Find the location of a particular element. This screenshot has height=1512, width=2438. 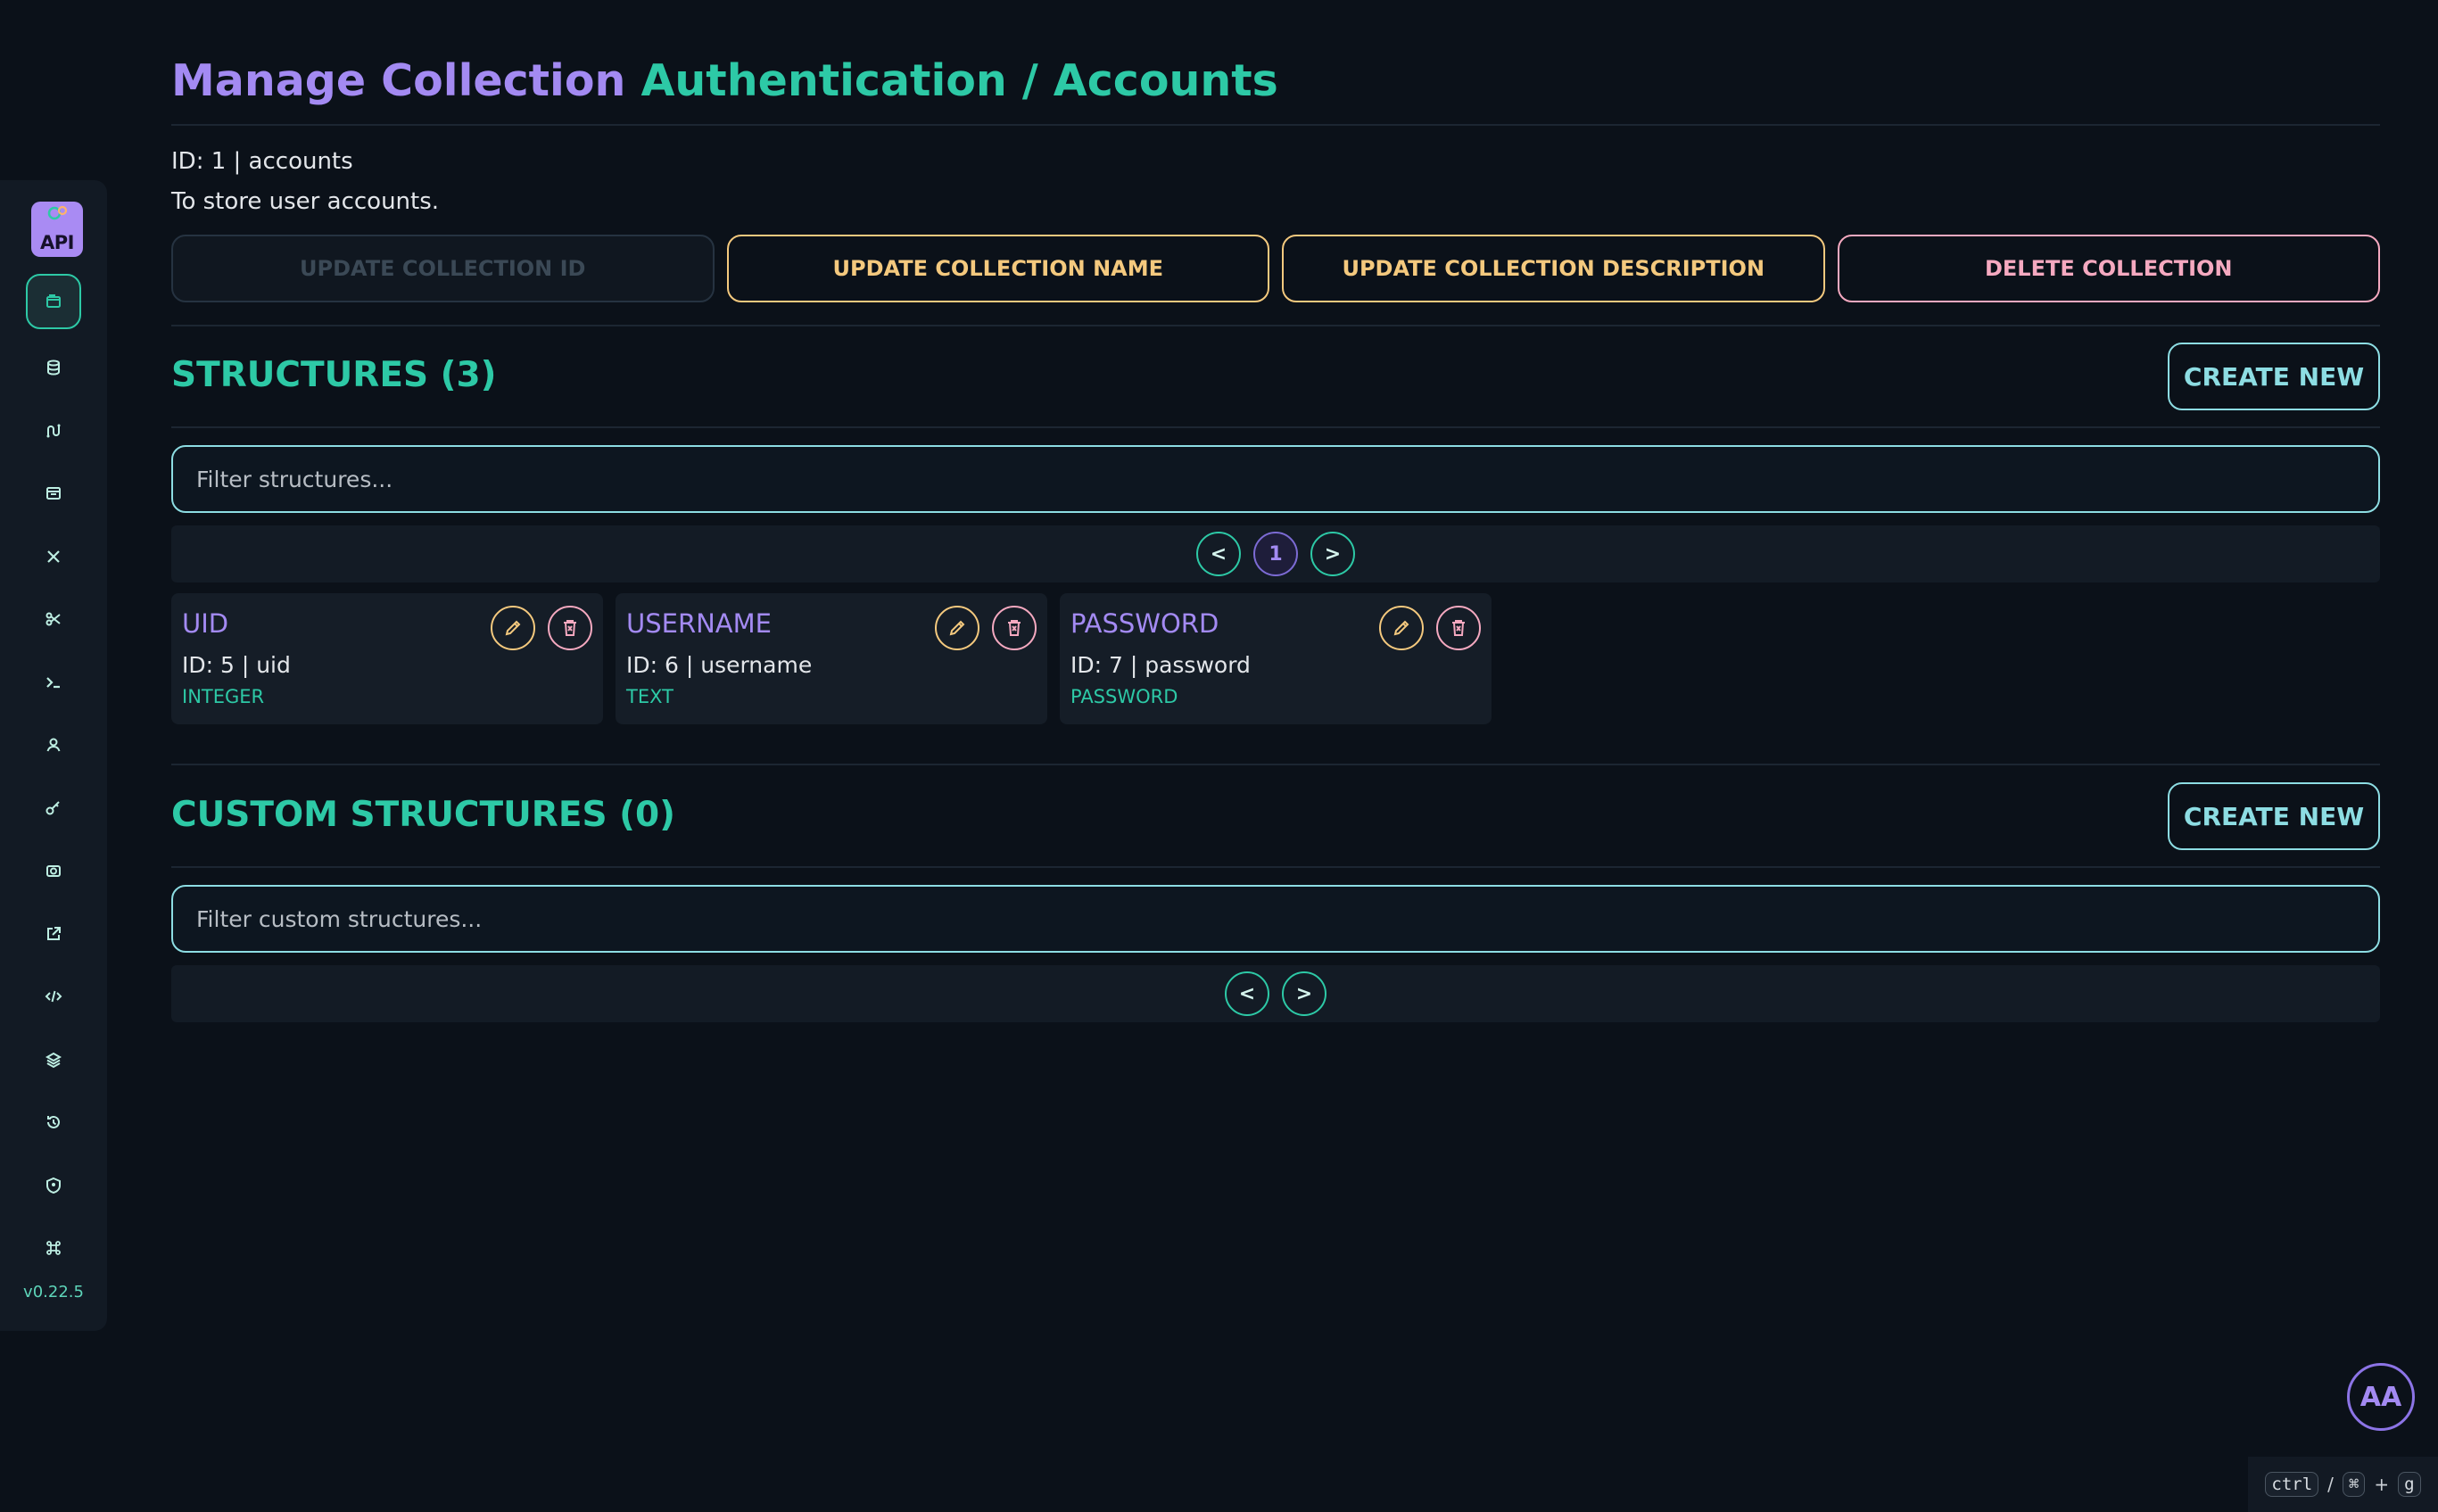

sidebar: API v0.22.5 is located at coordinates (53, 755).